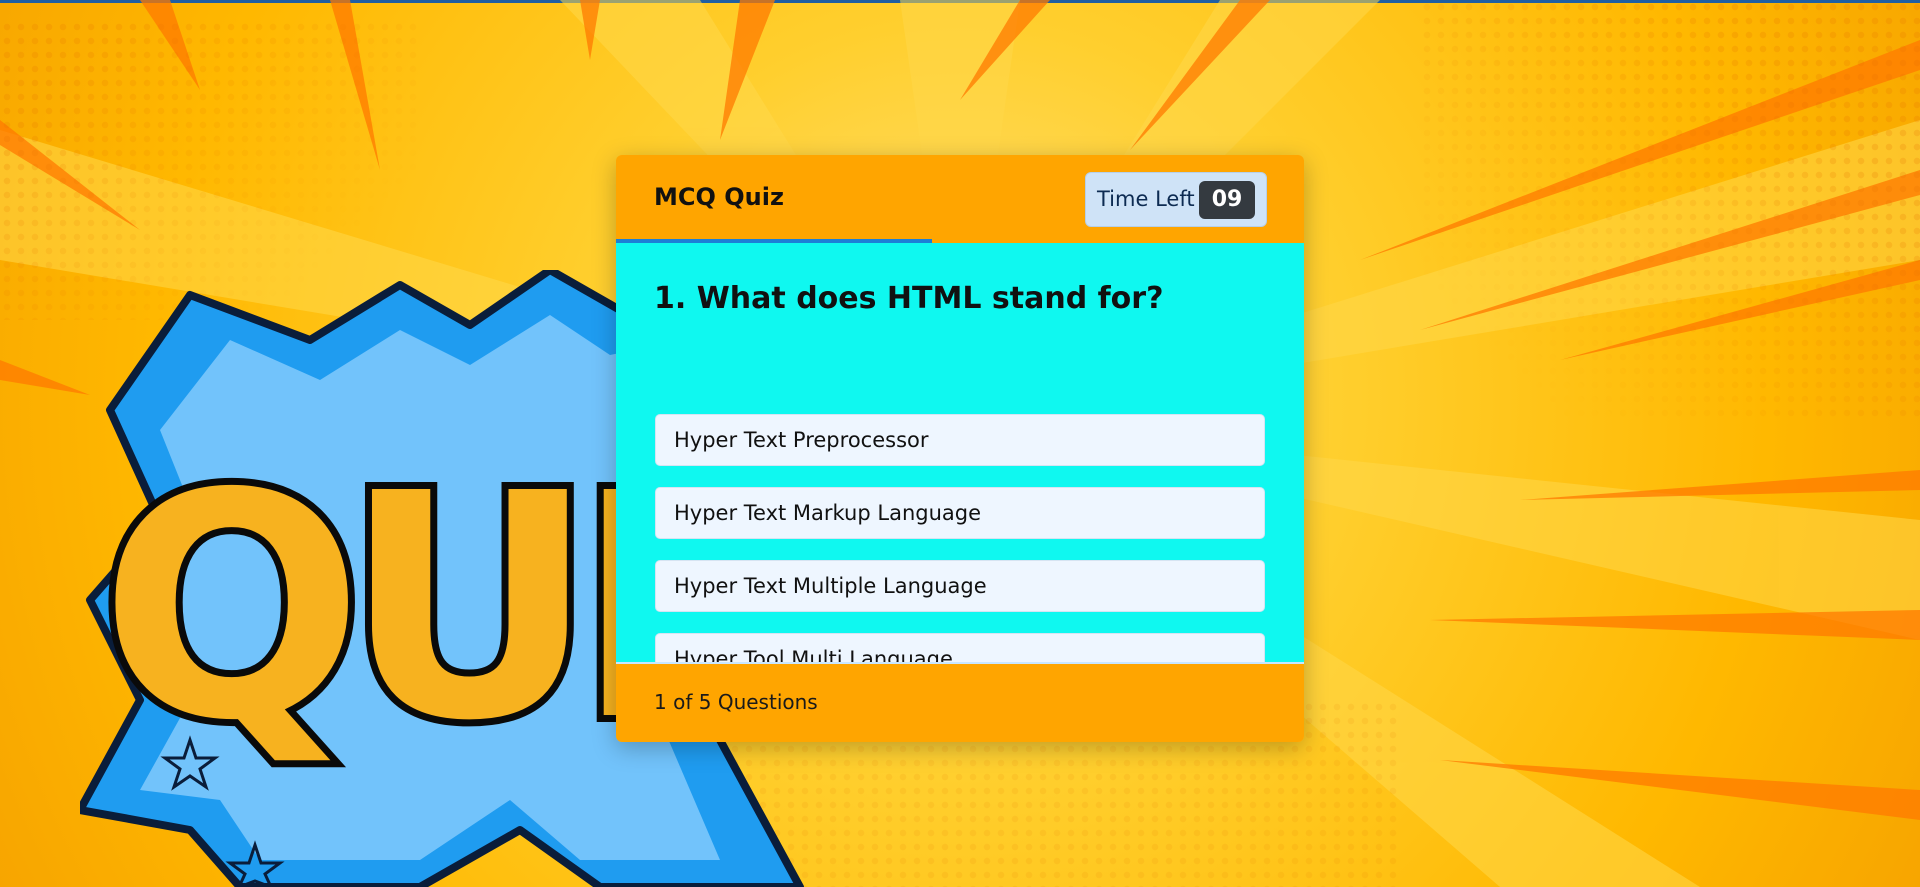 This screenshot has width=1920, height=887. I want to click on answer-option: Hyper Text Multiple Language, so click(960, 586).